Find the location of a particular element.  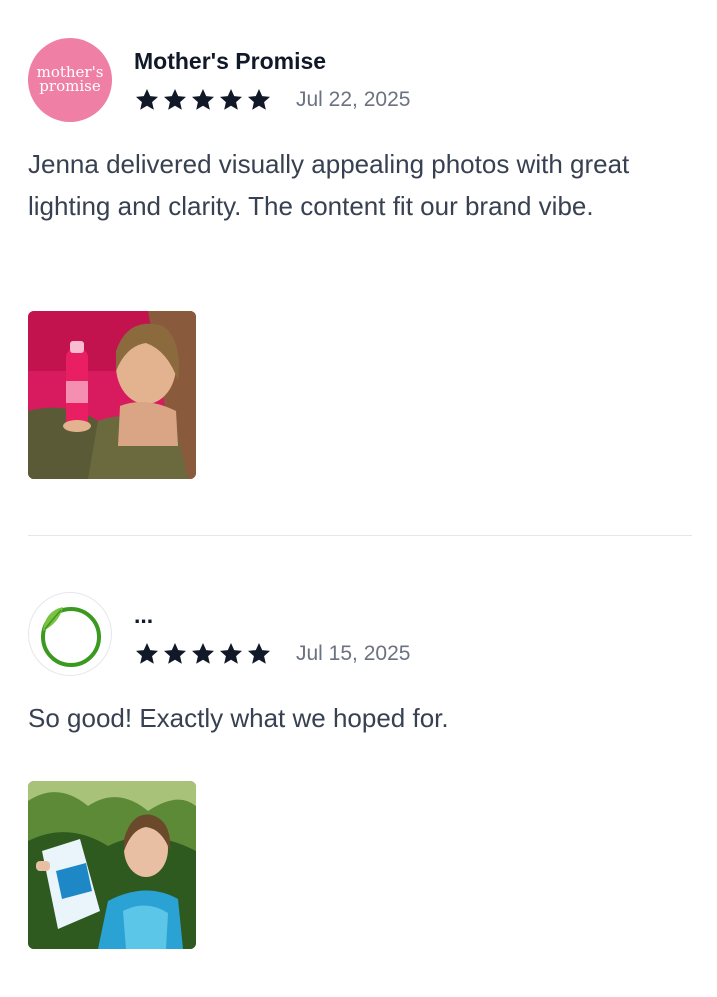

pink-bottle-selfie-photo is located at coordinates (112, 395).